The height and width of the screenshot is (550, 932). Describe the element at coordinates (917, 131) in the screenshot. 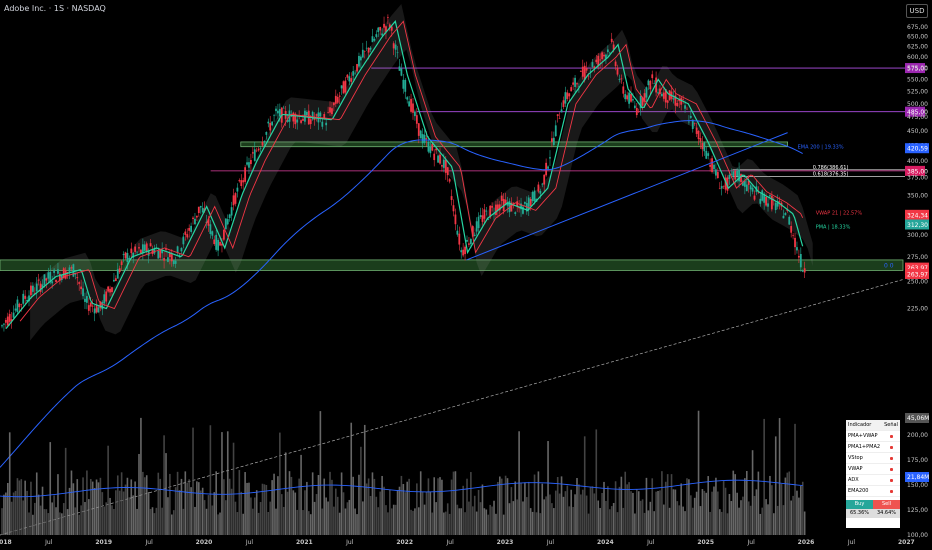

I see `y-tick-label: 450,00` at that location.